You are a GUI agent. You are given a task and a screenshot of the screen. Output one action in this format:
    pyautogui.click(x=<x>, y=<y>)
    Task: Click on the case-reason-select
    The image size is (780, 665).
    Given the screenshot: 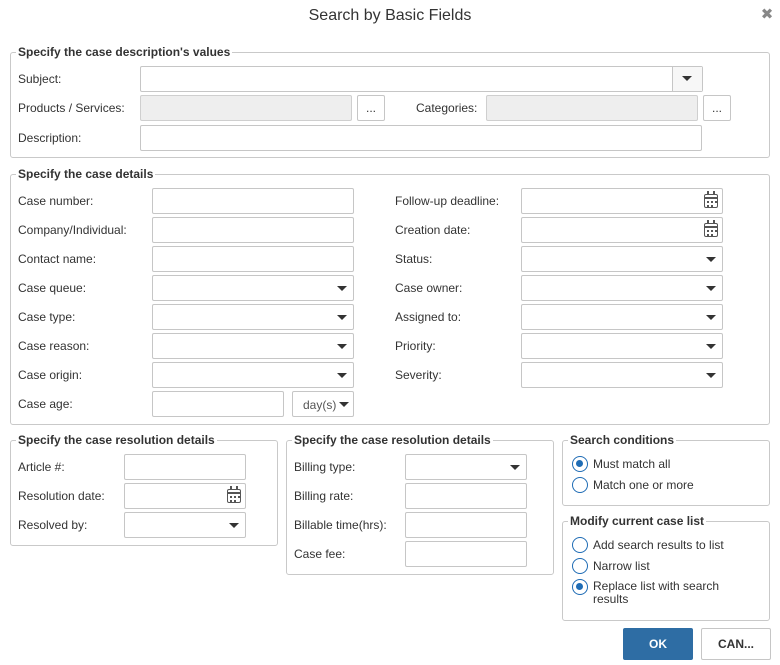 What is the action you would take?
    pyautogui.click(x=253, y=346)
    